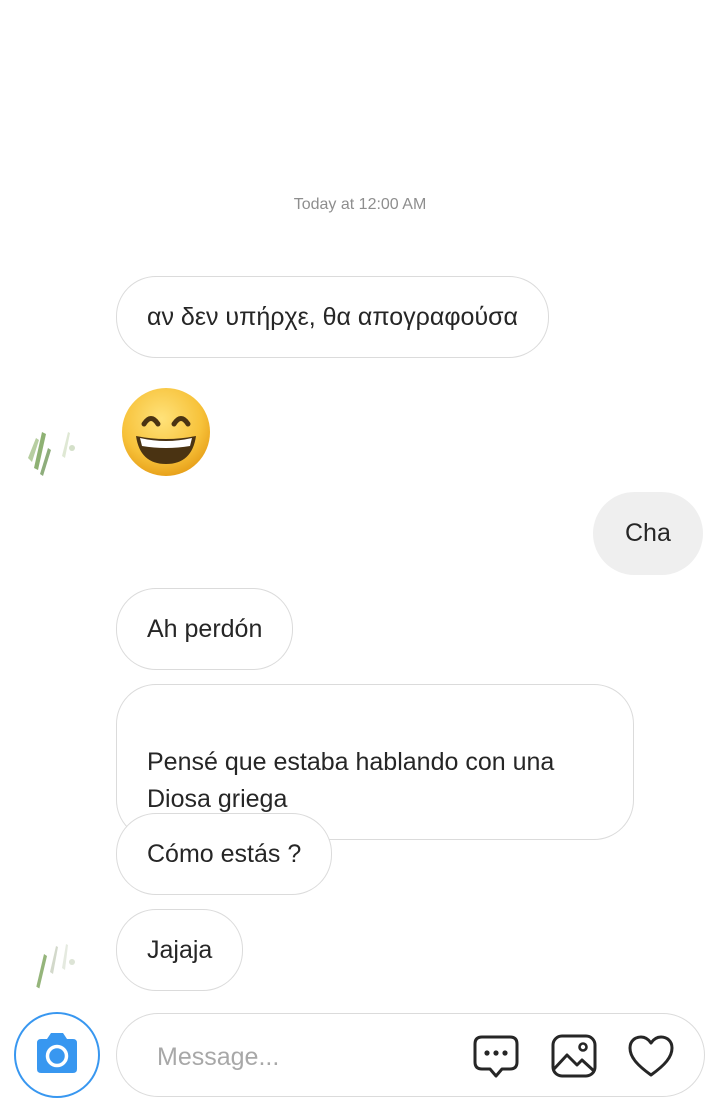 Image resolution: width=720 pixels, height=1105 pixels. I want to click on camera-button, so click(57, 1055).